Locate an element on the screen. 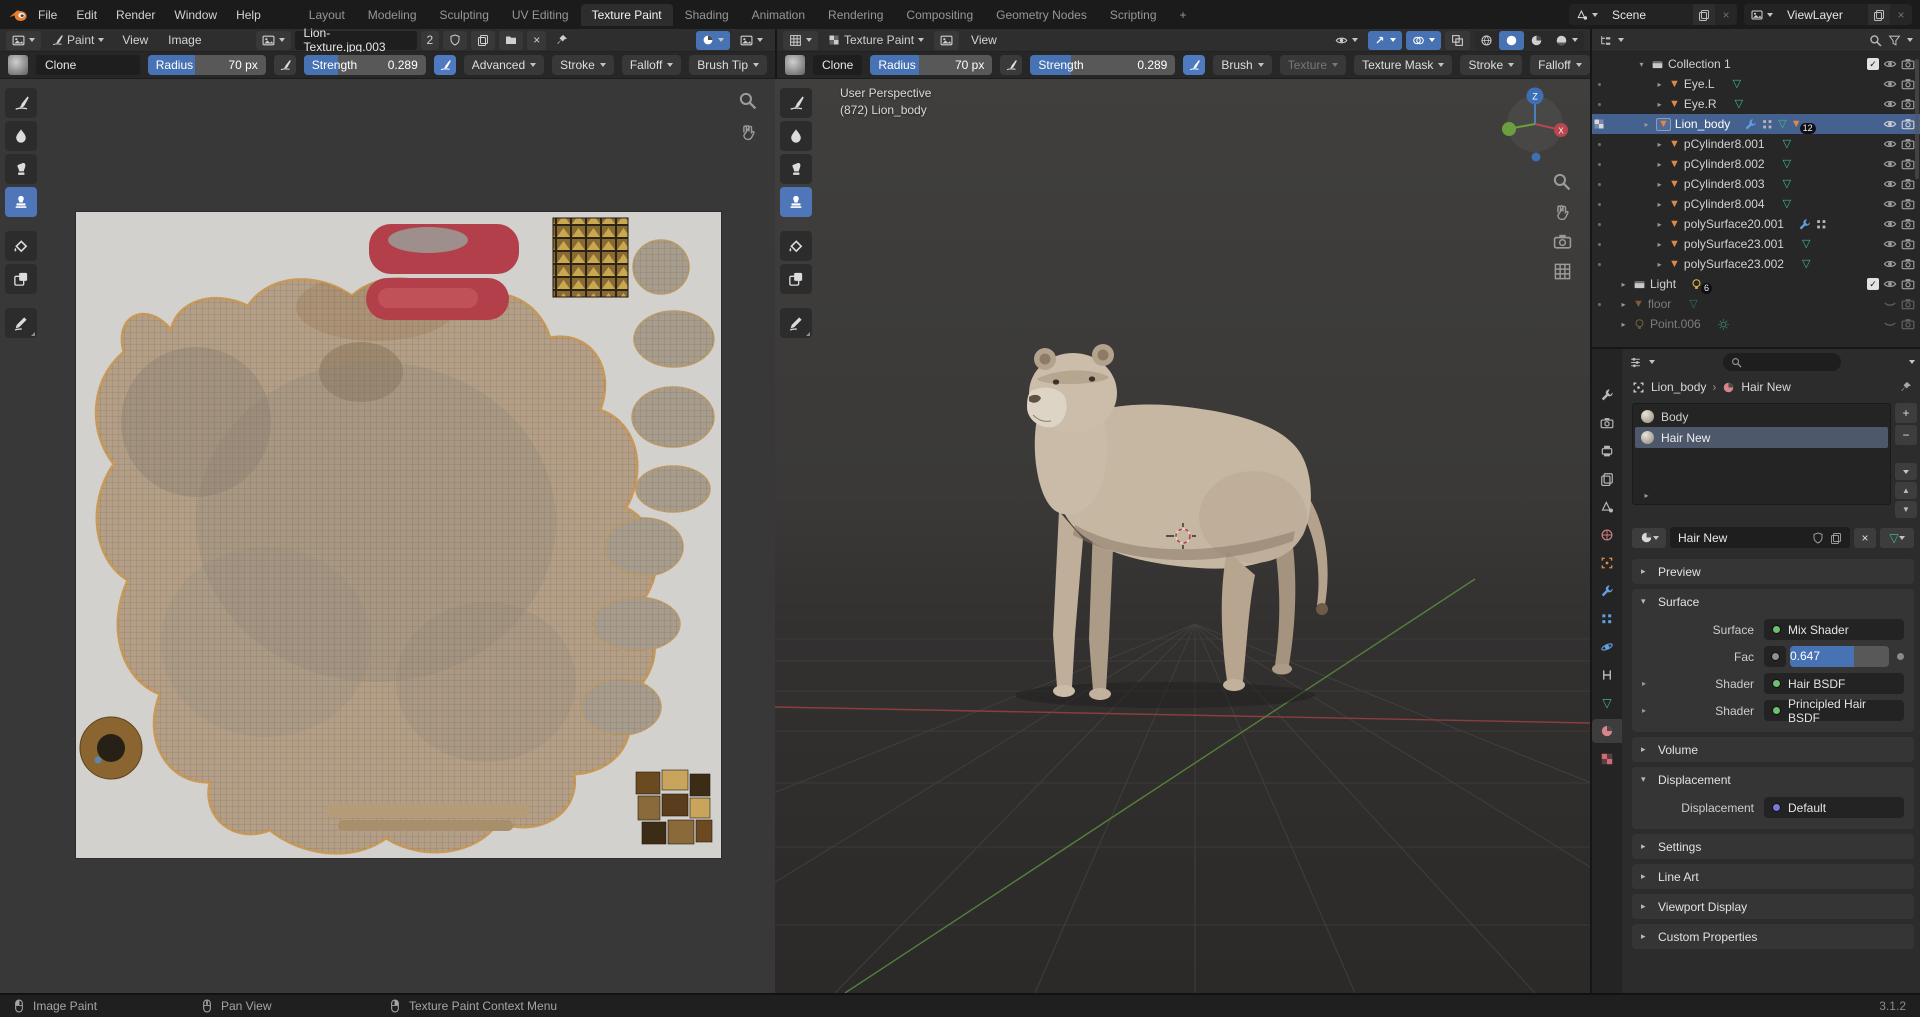  scene-browse-button is located at coordinates (1587, 14).